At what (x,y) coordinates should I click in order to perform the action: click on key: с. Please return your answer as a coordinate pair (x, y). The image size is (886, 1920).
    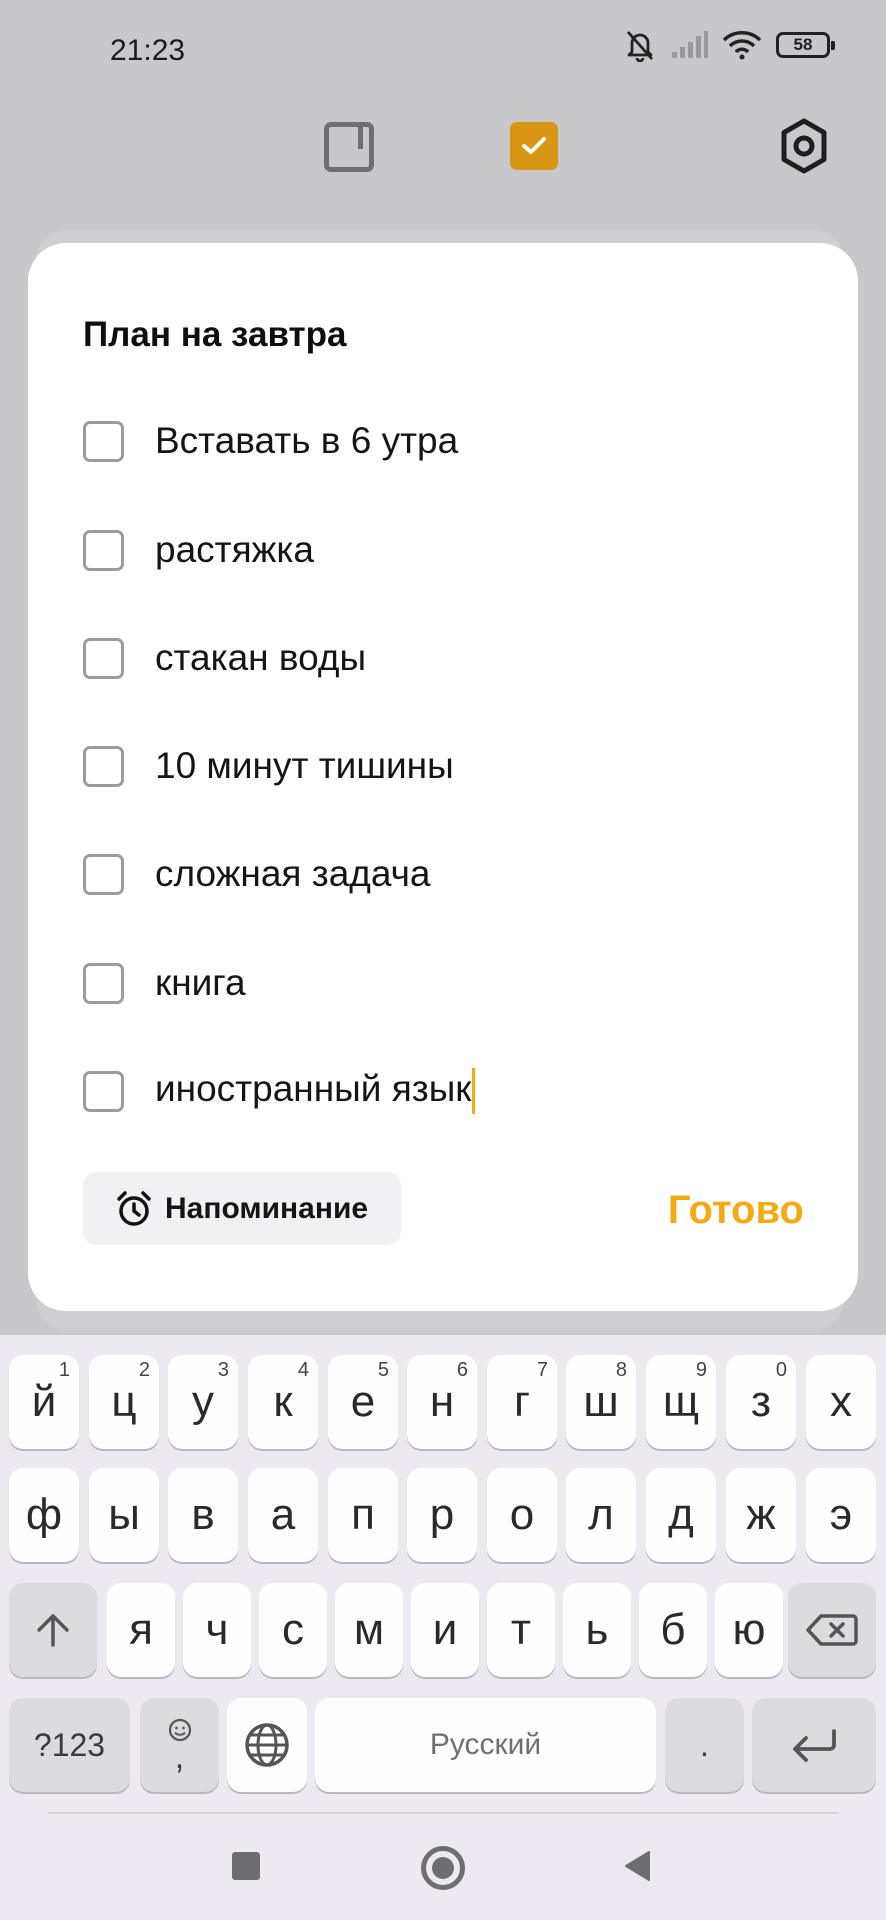
    Looking at the image, I should click on (293, 1630).